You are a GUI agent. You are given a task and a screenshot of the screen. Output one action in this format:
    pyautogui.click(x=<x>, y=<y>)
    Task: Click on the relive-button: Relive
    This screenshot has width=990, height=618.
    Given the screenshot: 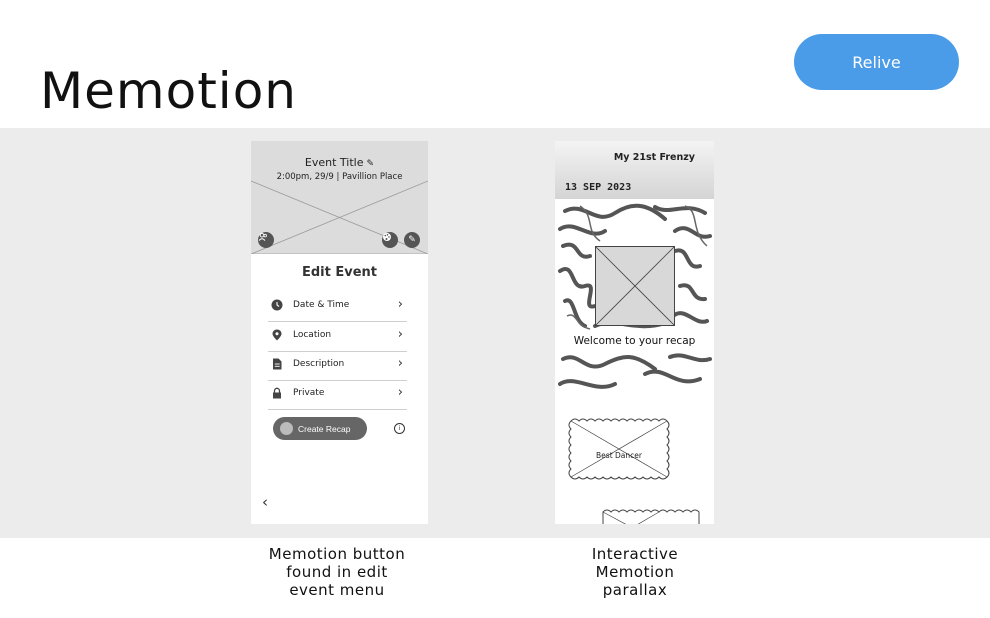 What is the action you would take?
    pyautogui.click(x=876, y=62)
    